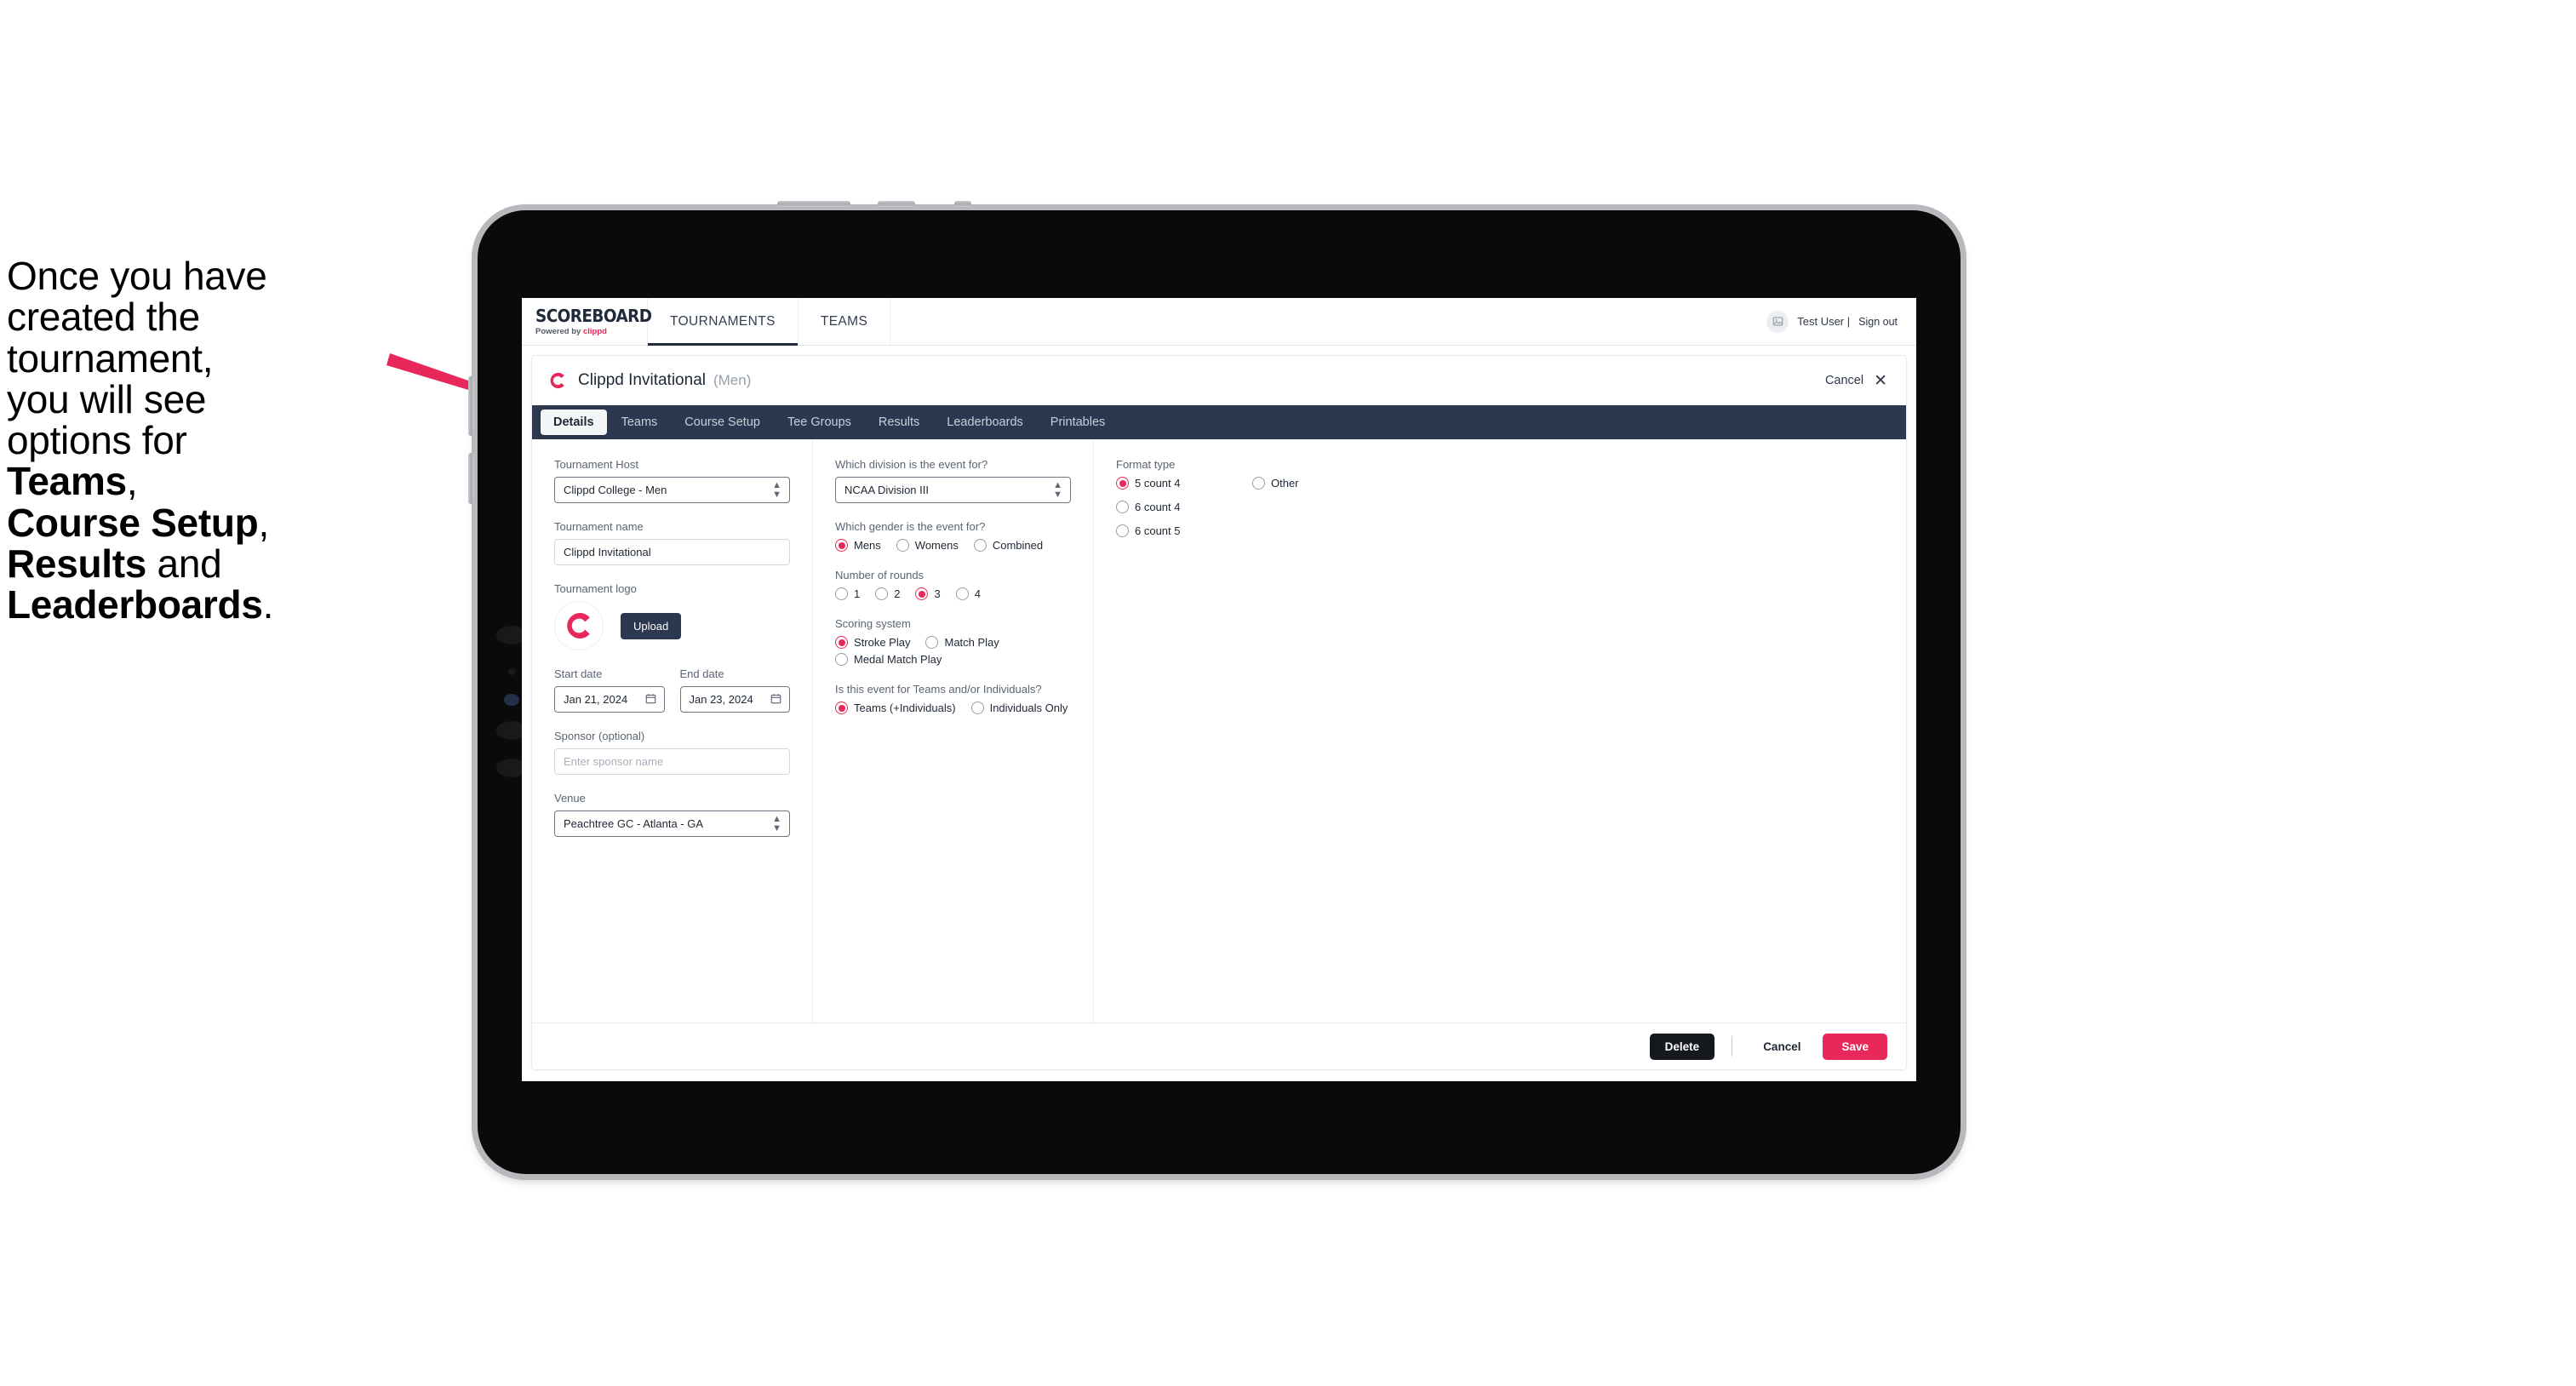 This screenshot has height=1386, width=2576. What do you see at coordinates (672, 552) in the screenshot?
I see `tournament-name-input: Clippd Invitational` at bounding box center [672, 552].